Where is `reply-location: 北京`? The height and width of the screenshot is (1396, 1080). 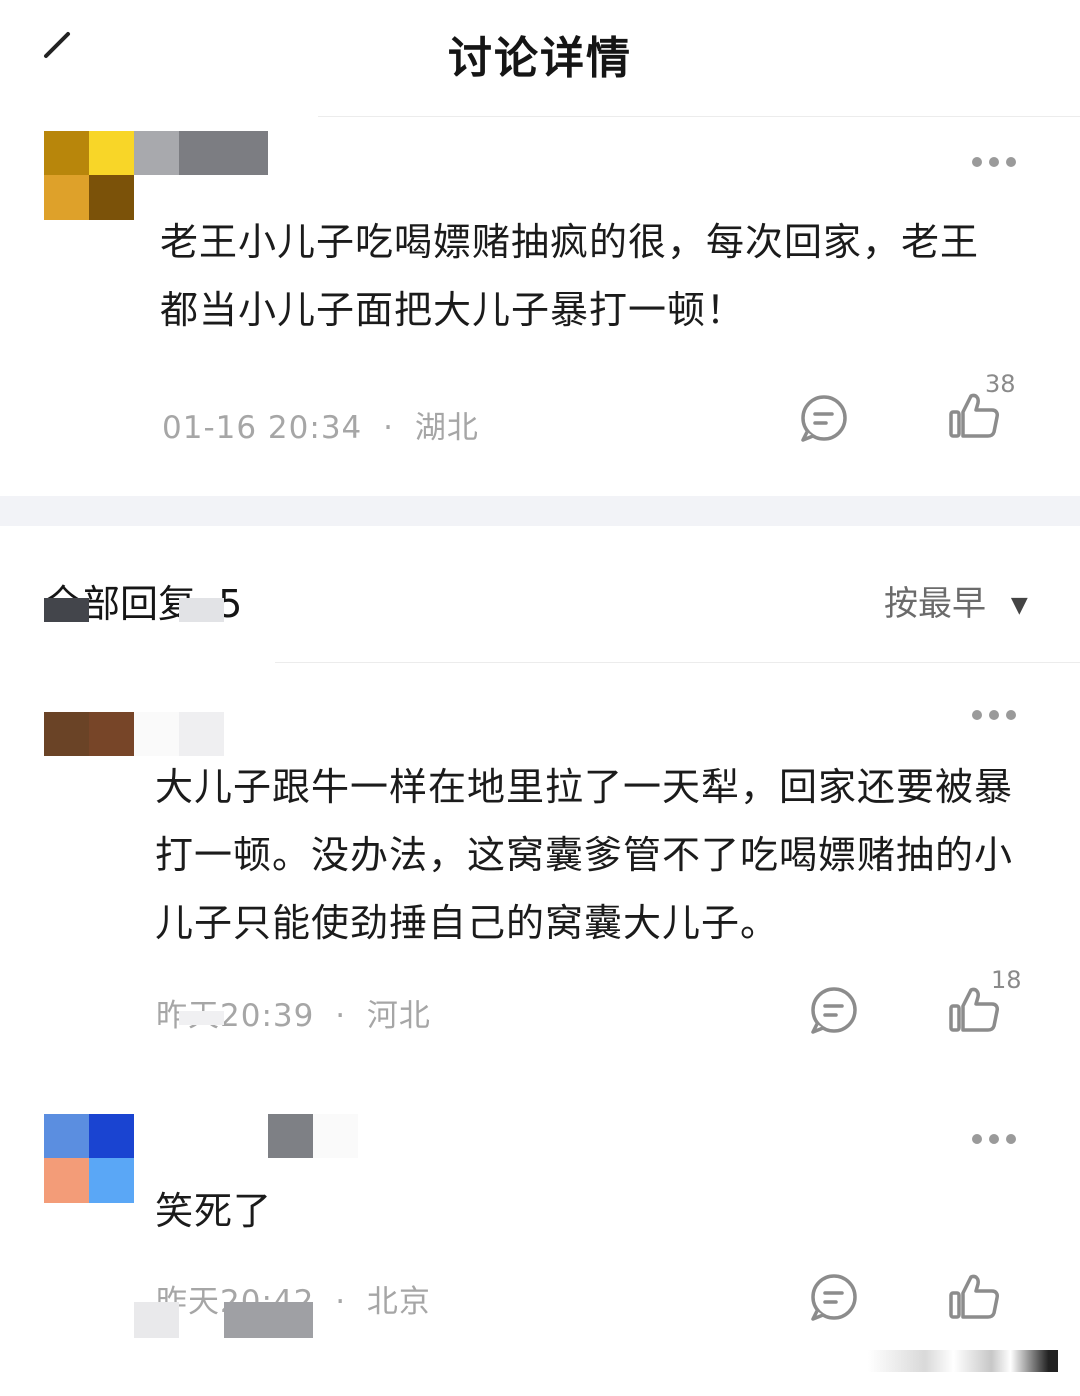
reply-location: 北京 is located at coordinates (398, 1302).